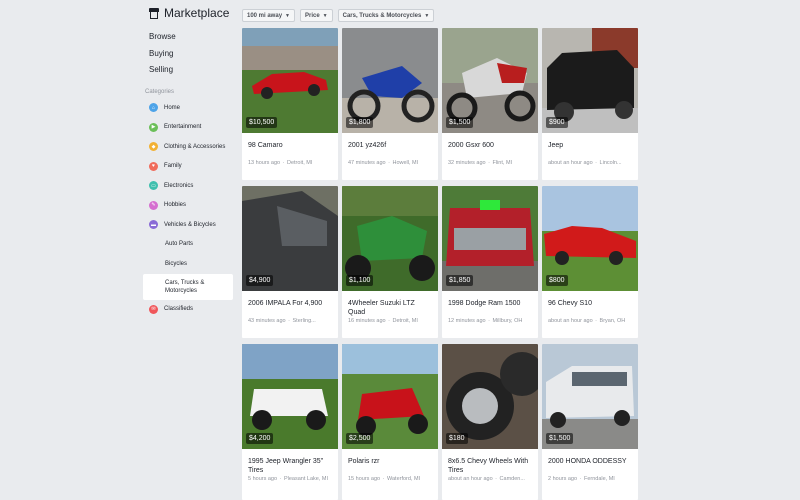  What do you see at coordinates (173, 166) in the screenshot?
I see `category-label: Family` at bounding box center [173, 166].